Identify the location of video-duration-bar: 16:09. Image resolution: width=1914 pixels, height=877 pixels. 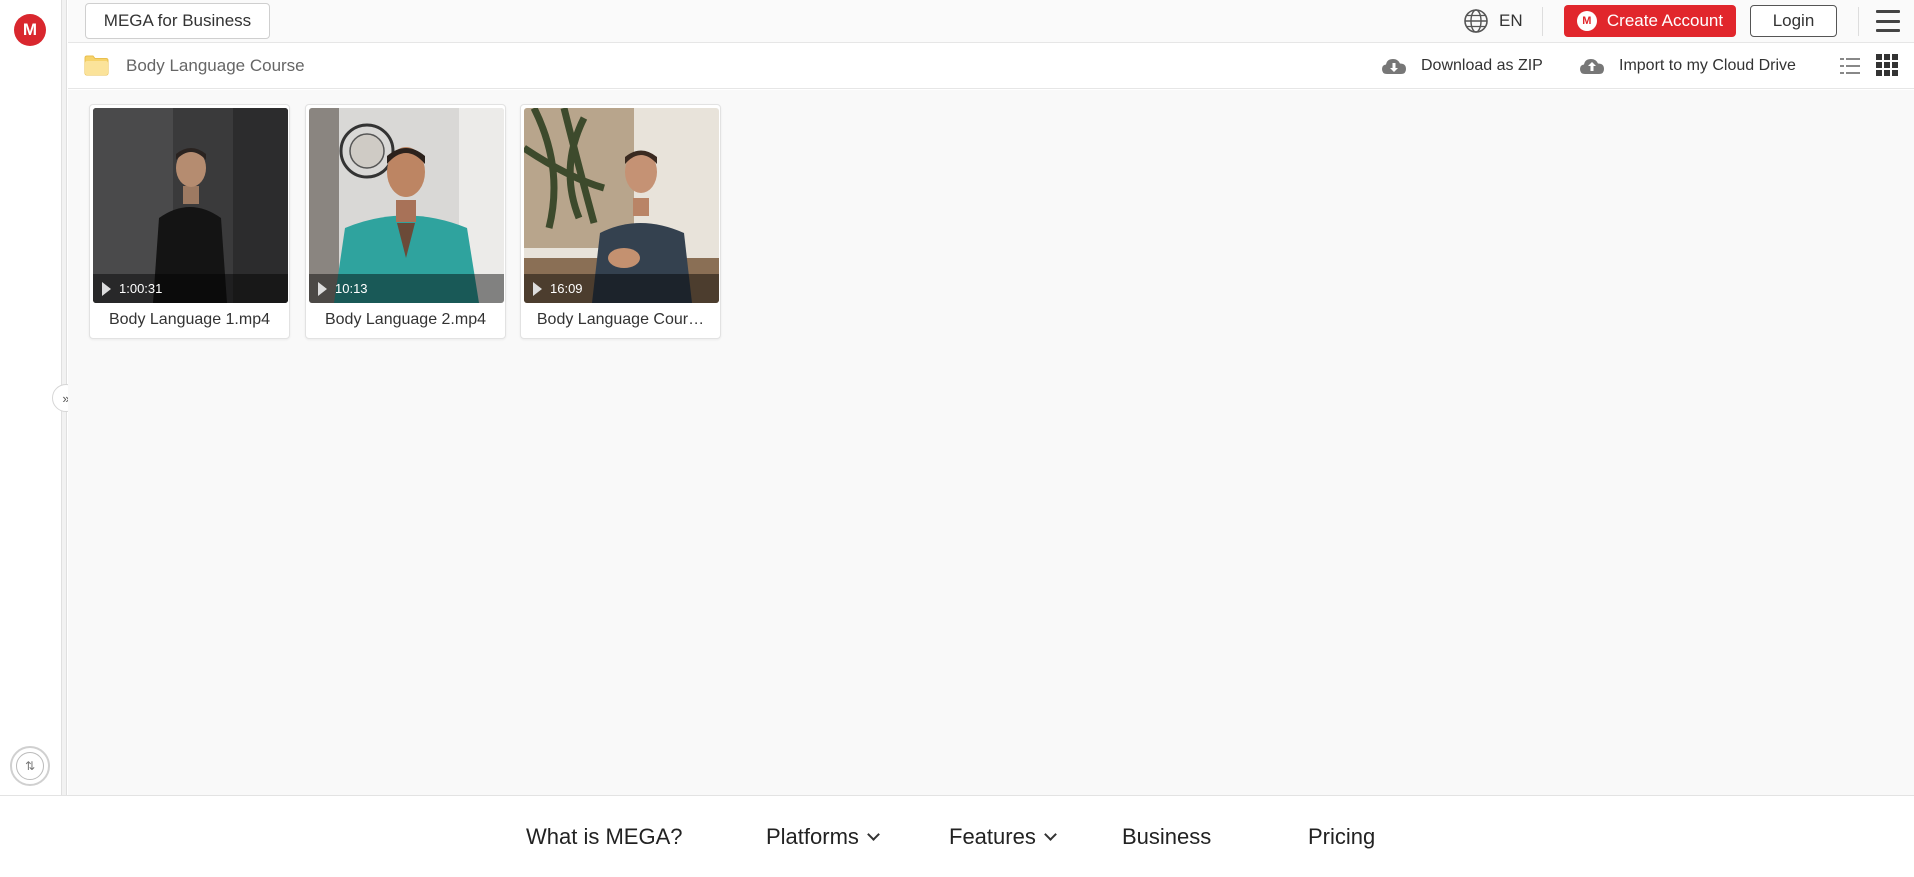
(621, 288).